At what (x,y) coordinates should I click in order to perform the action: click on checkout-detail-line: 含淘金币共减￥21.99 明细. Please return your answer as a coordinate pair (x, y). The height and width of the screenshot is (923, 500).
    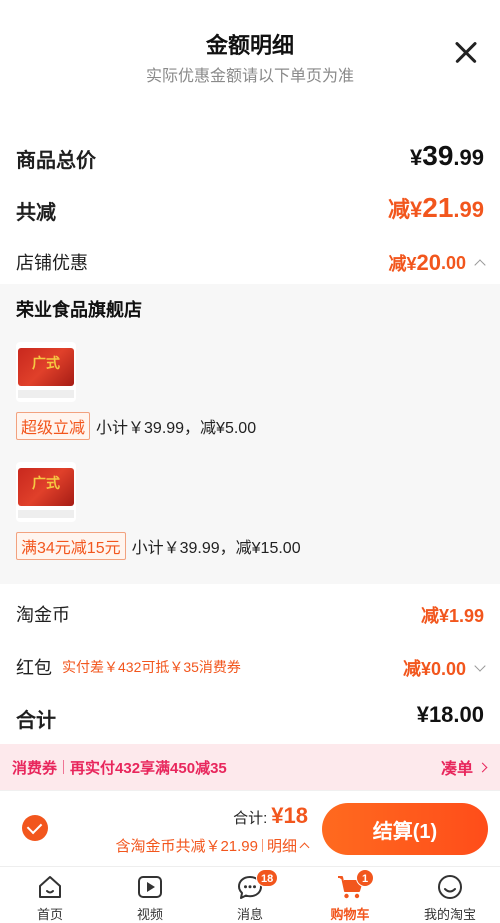
    Looking at the image, I should click on (212, 845).